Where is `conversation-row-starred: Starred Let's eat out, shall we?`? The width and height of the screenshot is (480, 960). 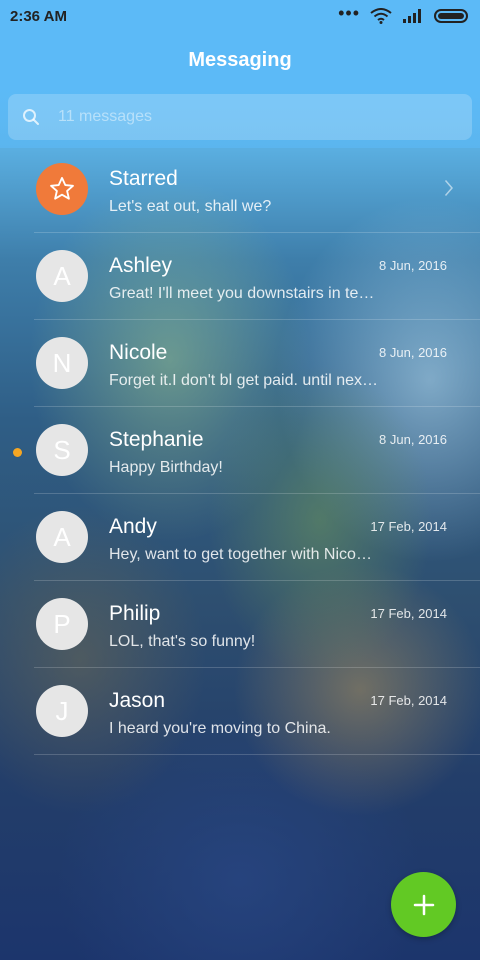 conversation-row-starred: Starred Let's eat out, shall we? is located at coordinates (240, 189).